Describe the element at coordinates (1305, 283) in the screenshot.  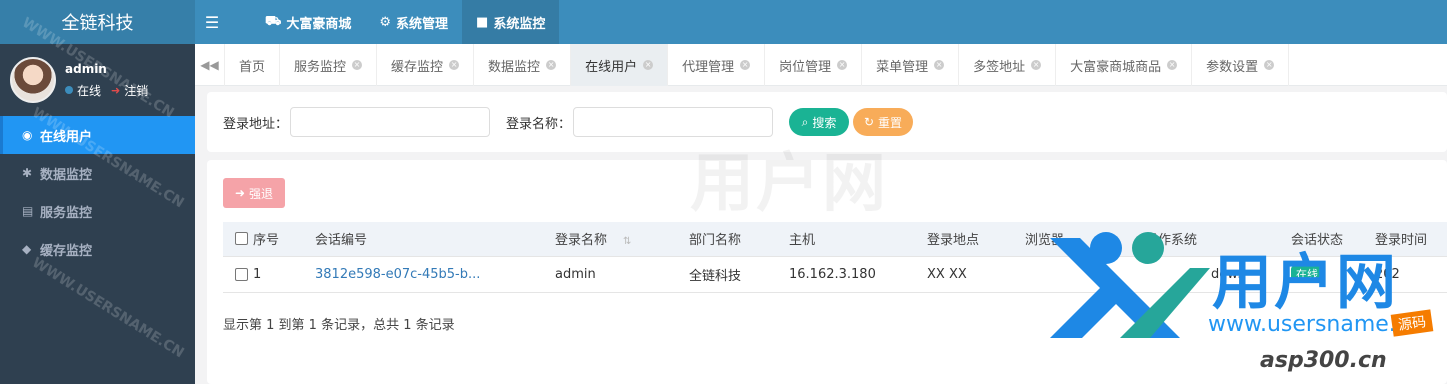
I see `logo-text: 用户网` at that location.